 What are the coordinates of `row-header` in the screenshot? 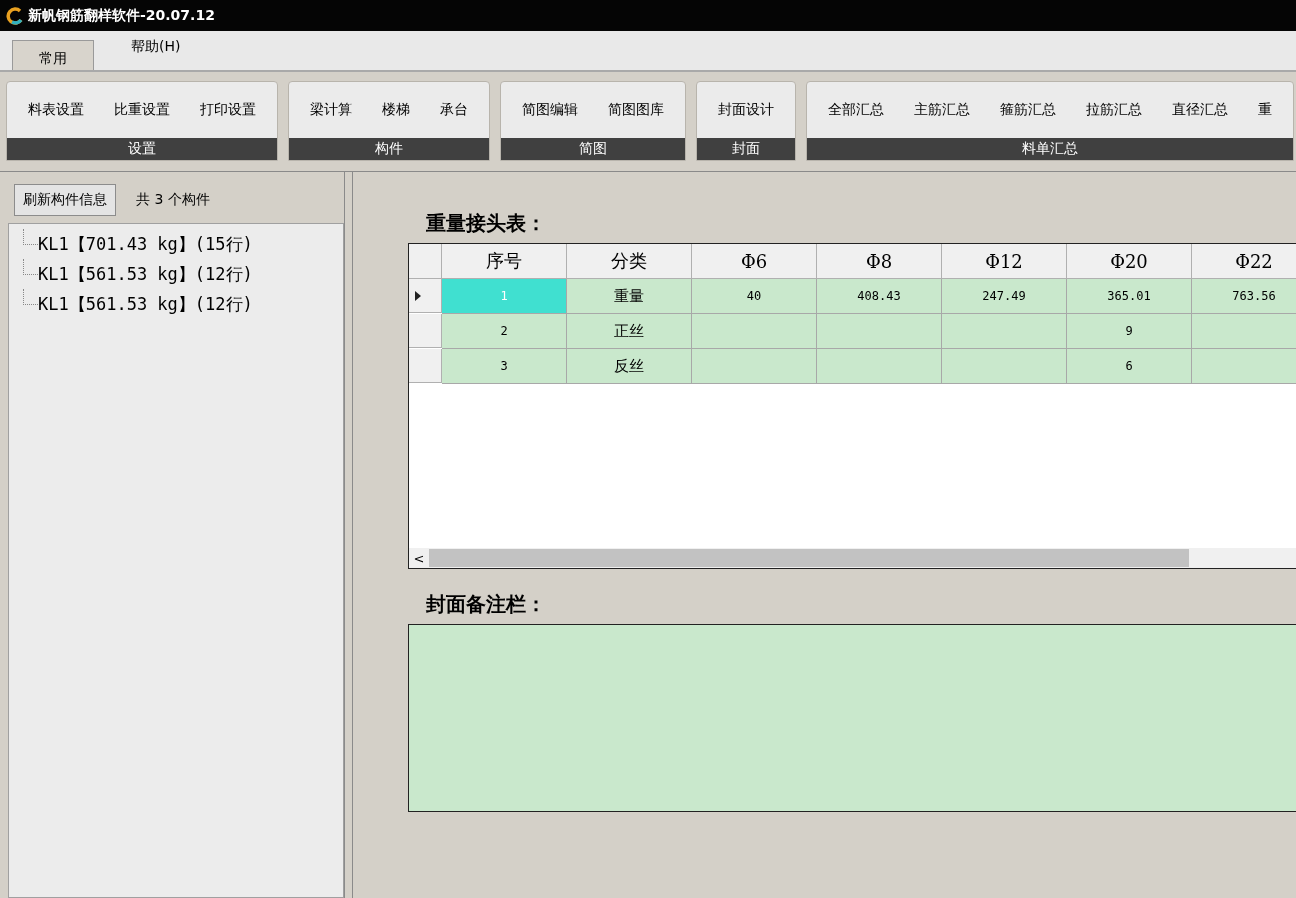 It's located at (425, 296).